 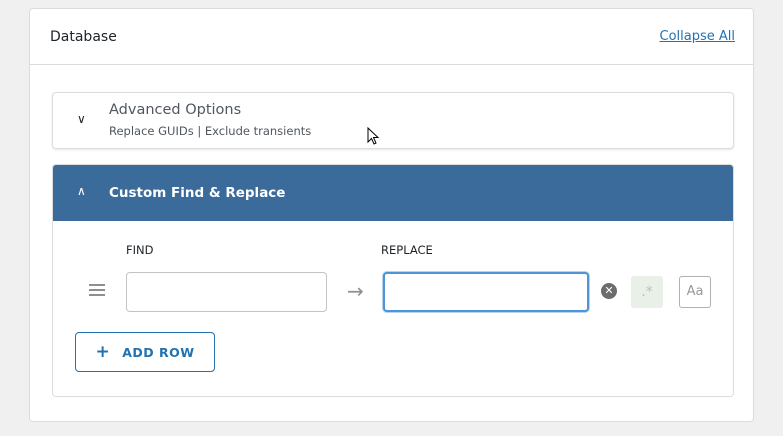 I want to click on custom-find-replace-header: ∧ Custom Find & Replace, so click(x=393, y=193).